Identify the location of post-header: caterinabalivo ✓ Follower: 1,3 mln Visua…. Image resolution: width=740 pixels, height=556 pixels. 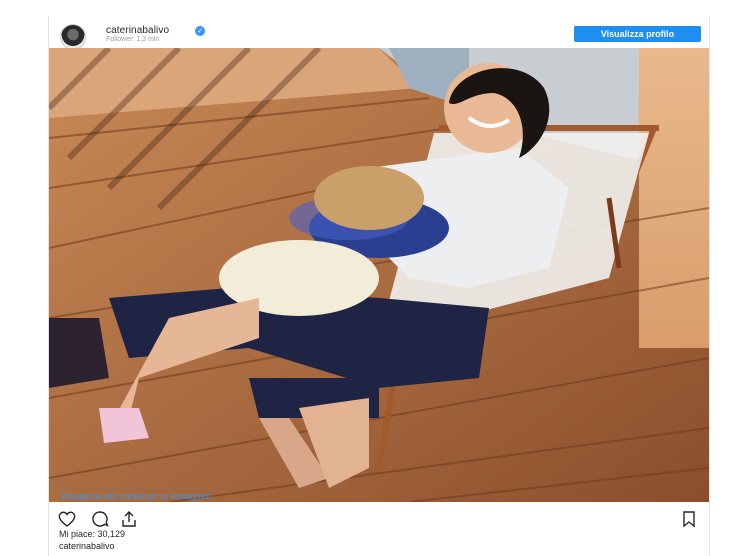
(379, 33).